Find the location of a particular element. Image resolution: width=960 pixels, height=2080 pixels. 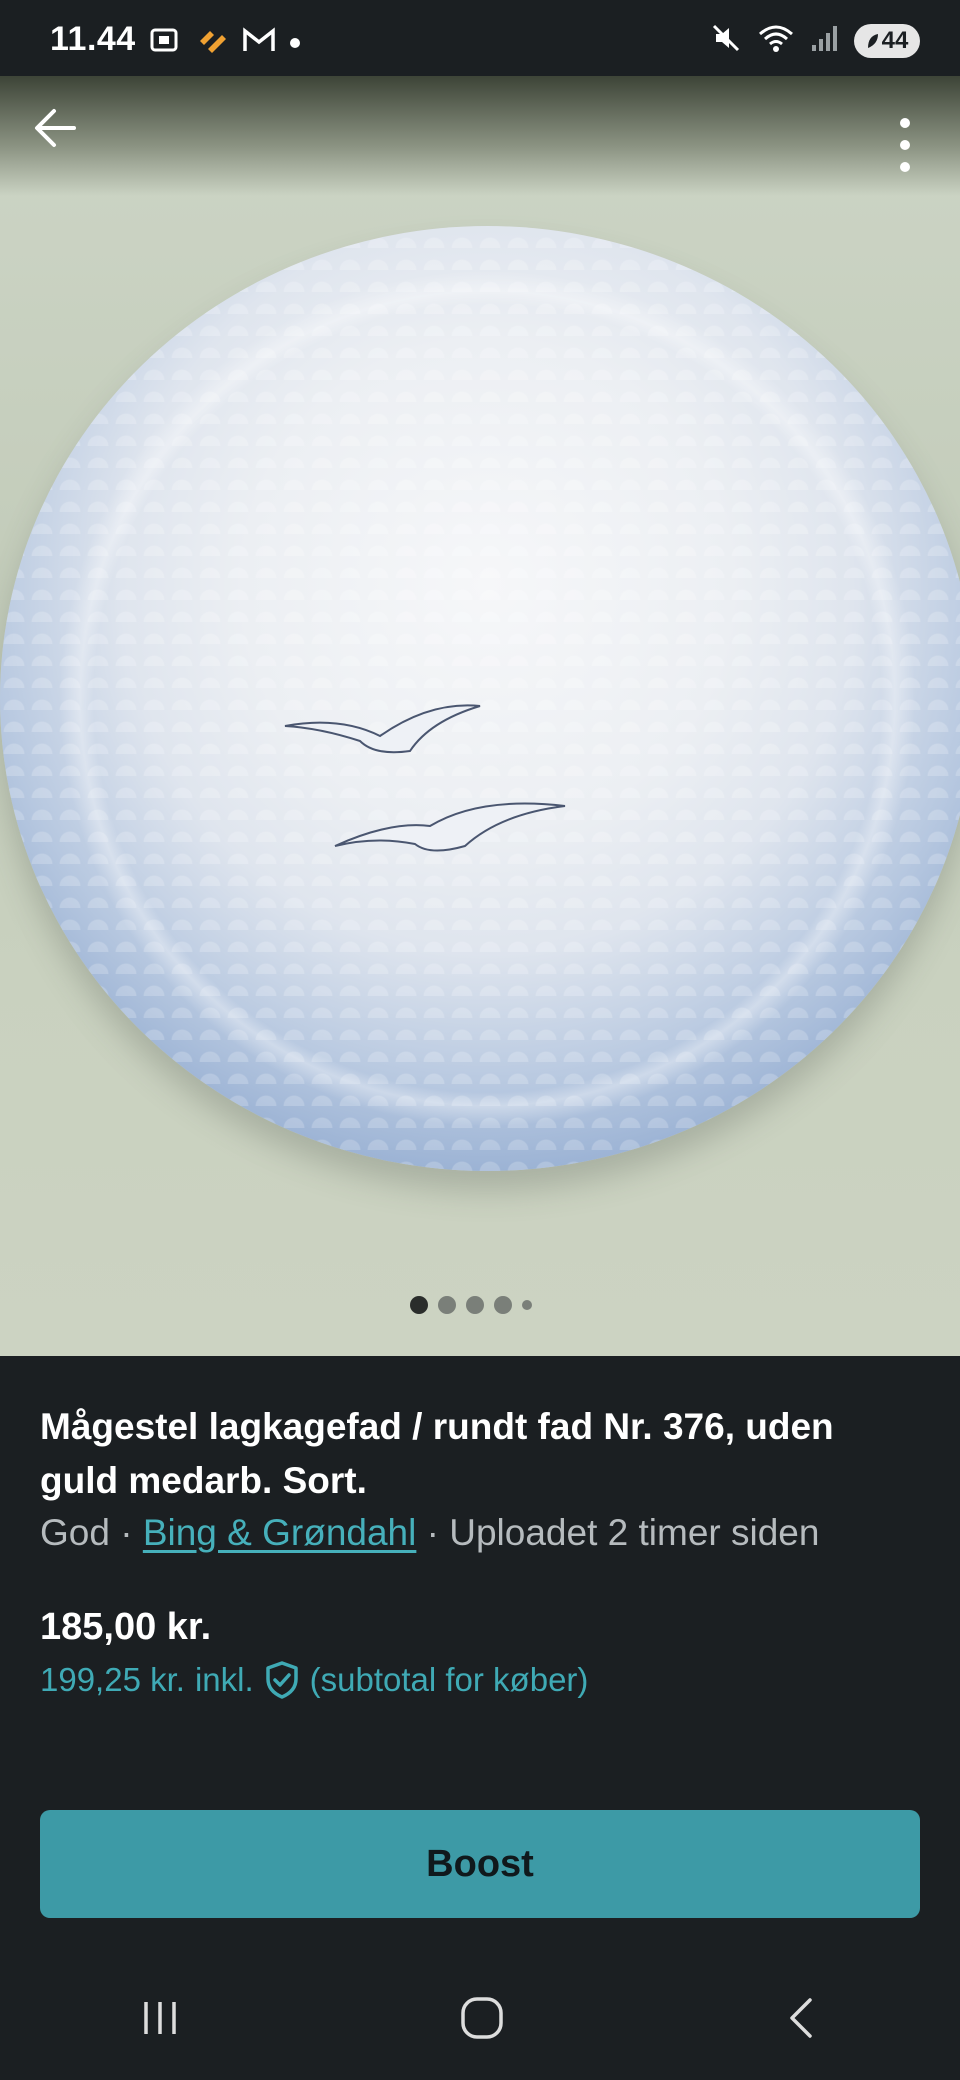

back-button is located at coordinates (55, 130).